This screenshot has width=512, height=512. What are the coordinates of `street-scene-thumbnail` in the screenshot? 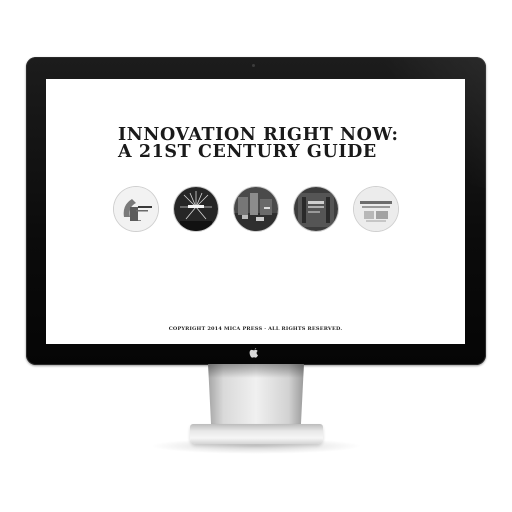 It's located at (256, 209).